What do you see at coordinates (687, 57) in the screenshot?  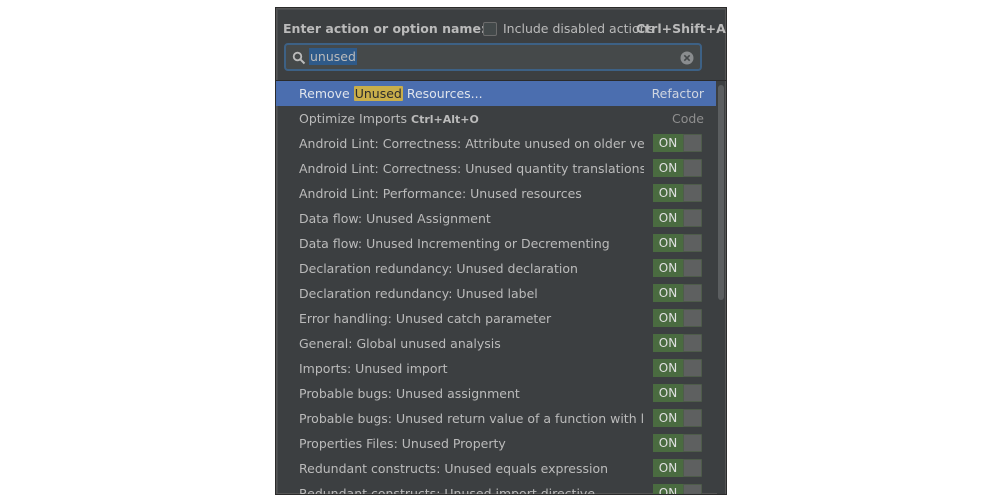 I see `clear-icon` at bounding box center [687, 57].